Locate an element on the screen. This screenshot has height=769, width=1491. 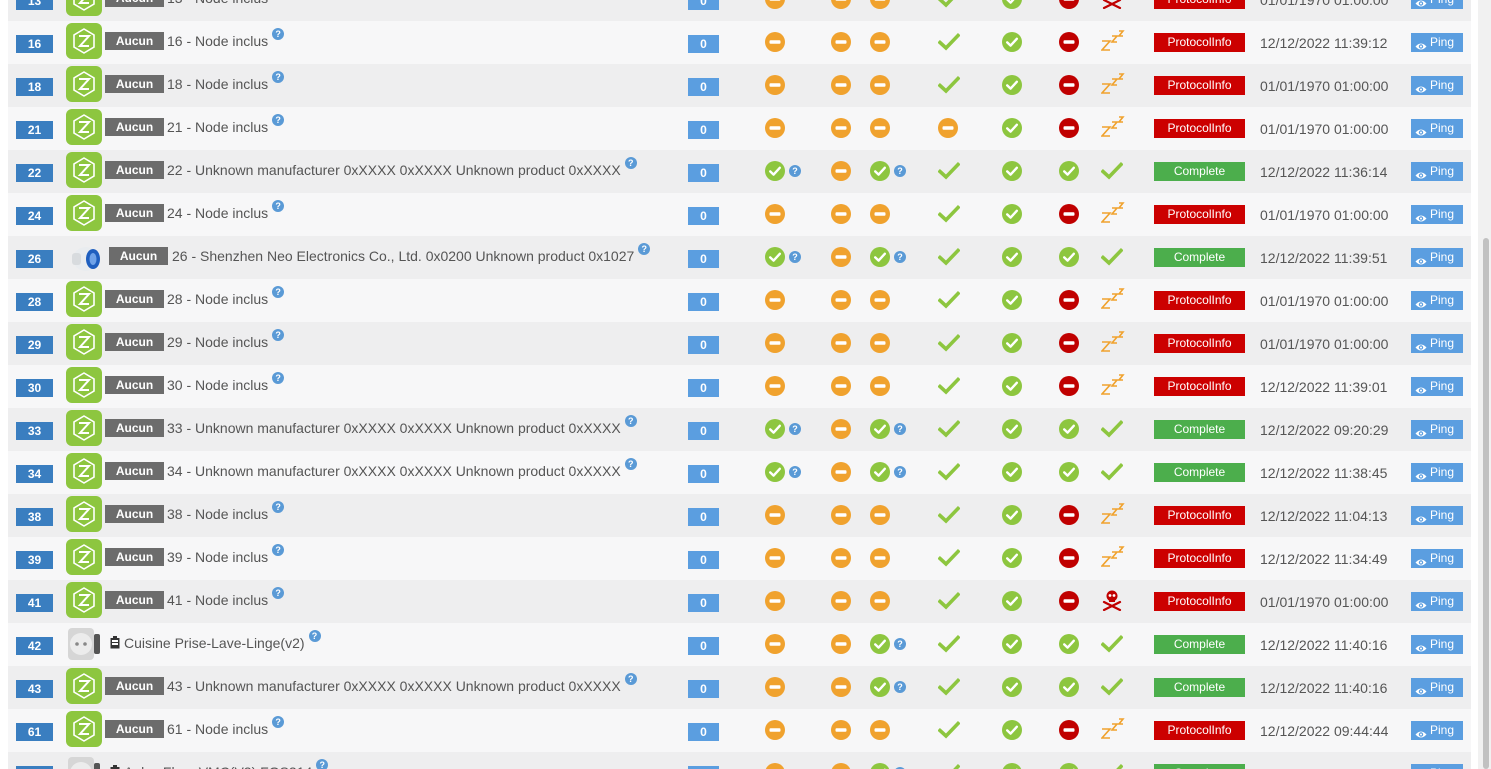
node-id-badge: 13 is located at coordinates (34, 5).